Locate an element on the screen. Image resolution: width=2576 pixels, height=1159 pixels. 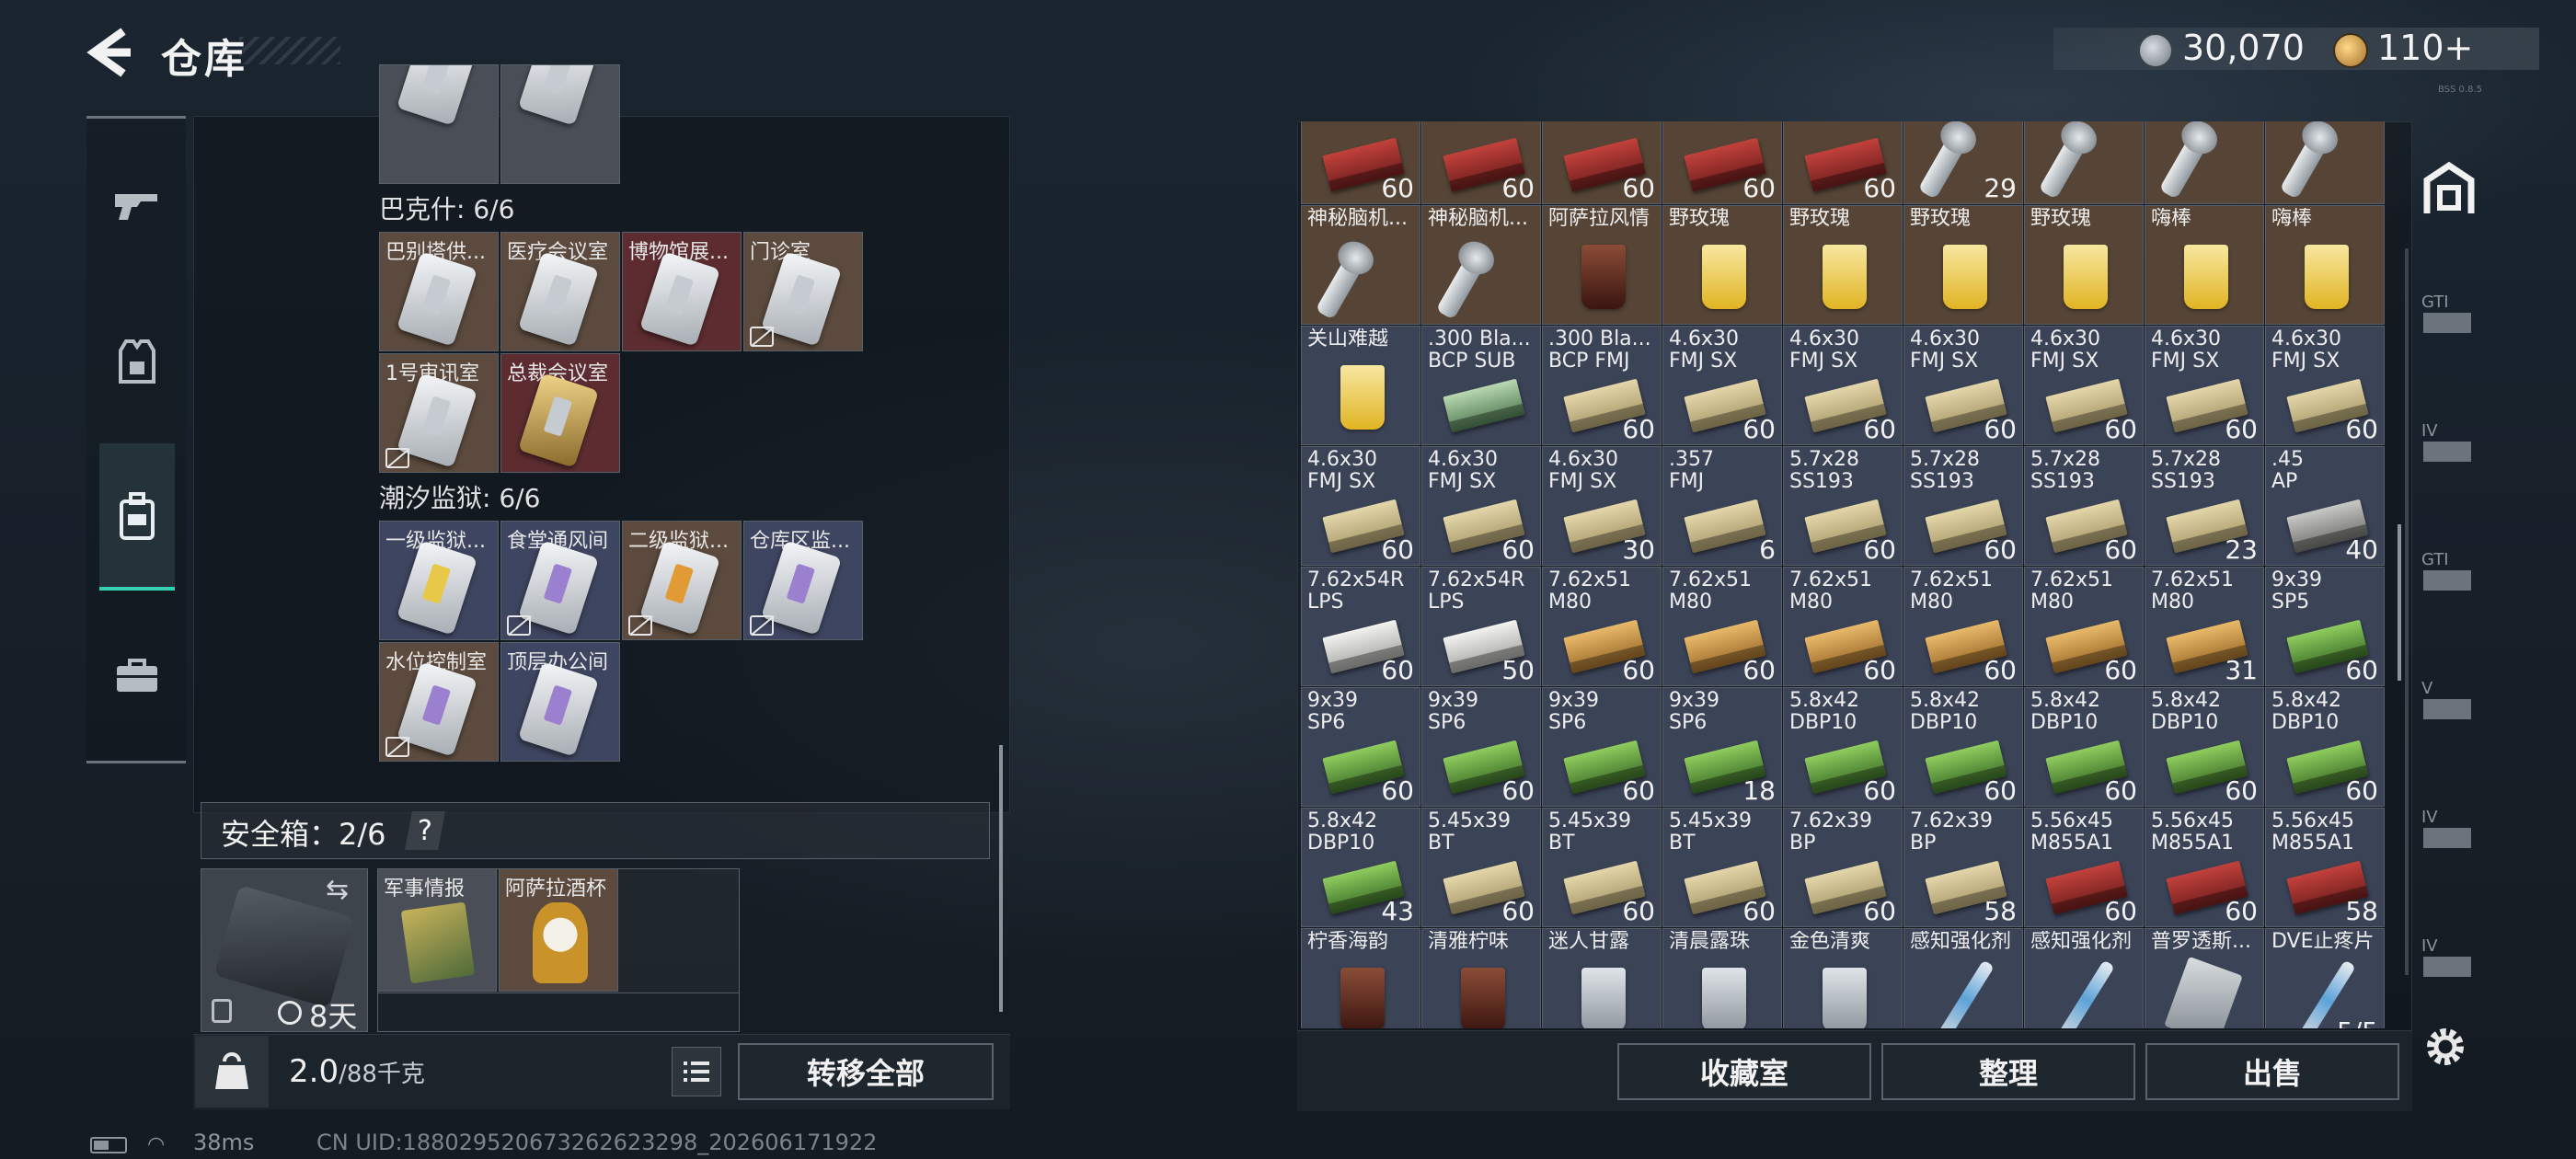
storage-item-slot: 7.62x39 BP 58 is located at coordinates (1963, 867).